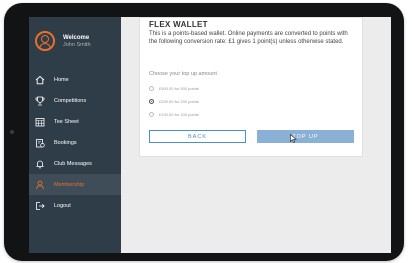  I want to click on logout-icon, so click(40, 206).